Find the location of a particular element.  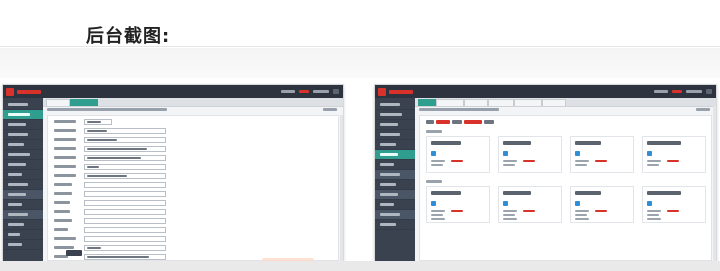

section-heading: 后台截图: is located at coordinates (128, 36).